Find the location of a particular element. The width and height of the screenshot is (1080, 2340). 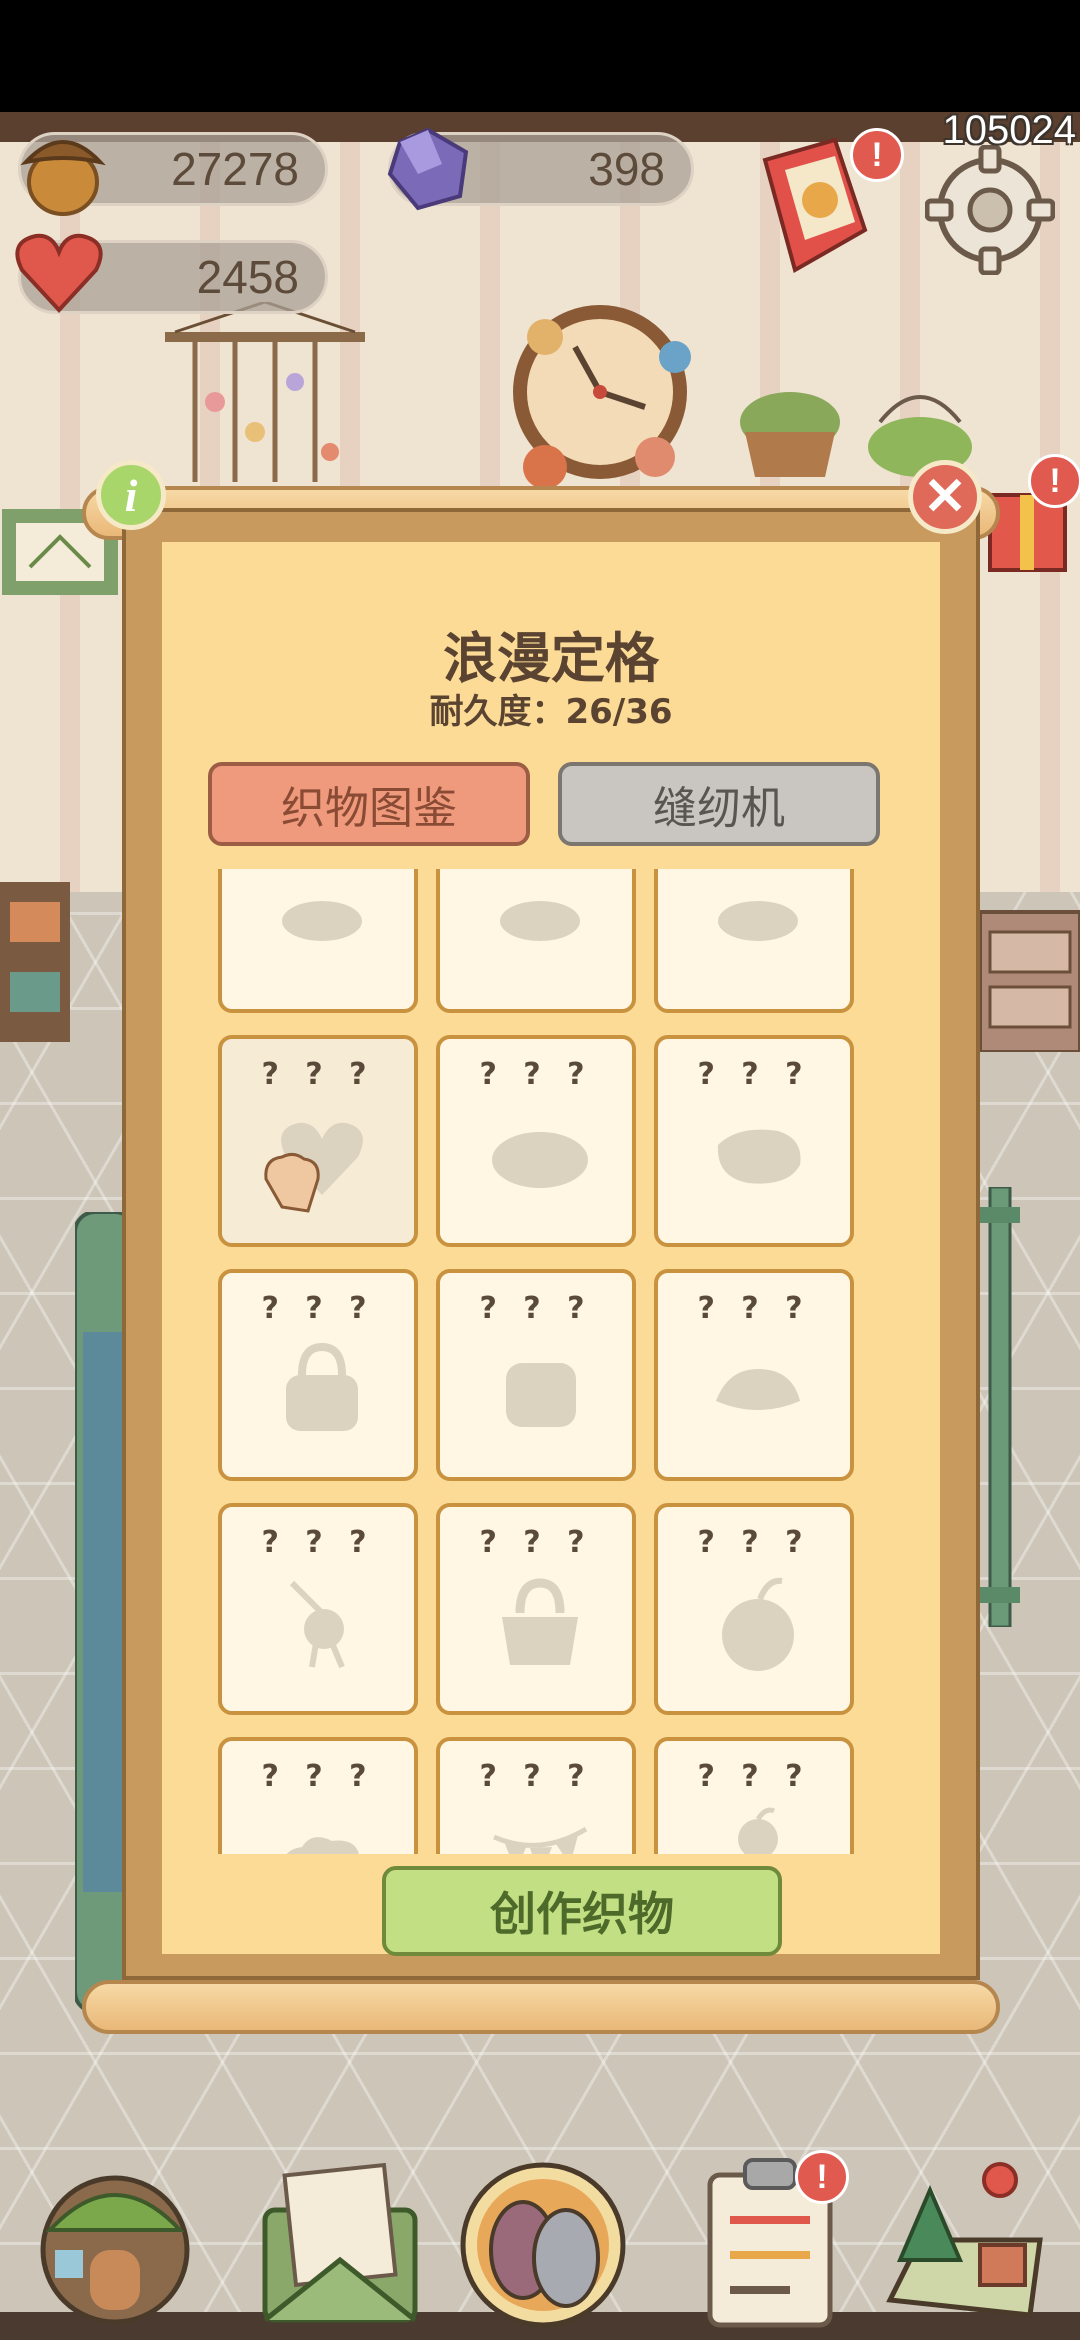

clock-decoration is located at coordinates (602, 396).